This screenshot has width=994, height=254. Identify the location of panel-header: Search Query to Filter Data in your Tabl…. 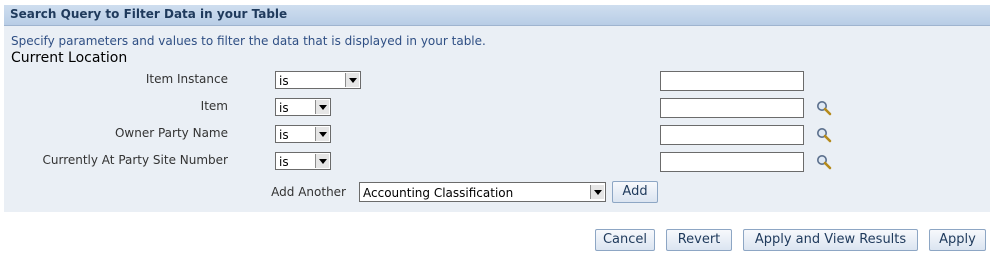
(497, 15).